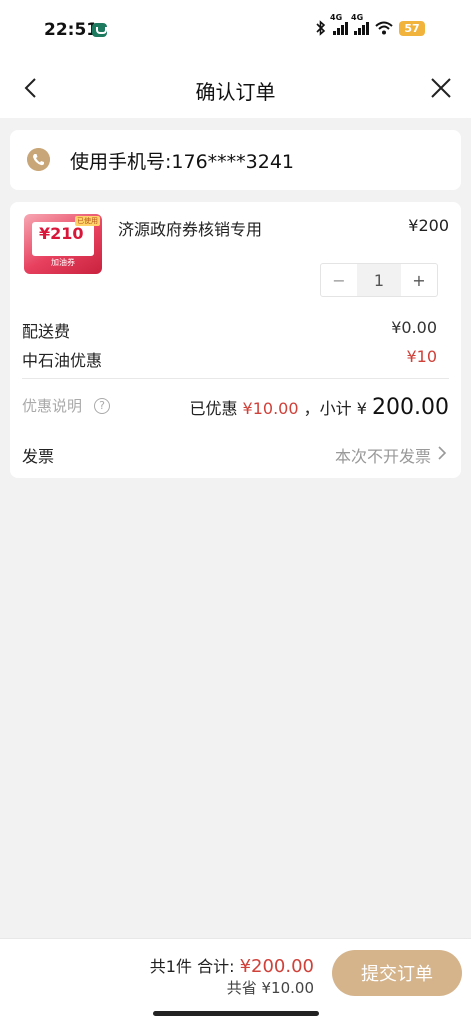  What do you see at coordinates (63, 244) in the screenshot?
I see `product-thumbnail: ¥210 已使用 加油券` at bounding box center [63, 244].